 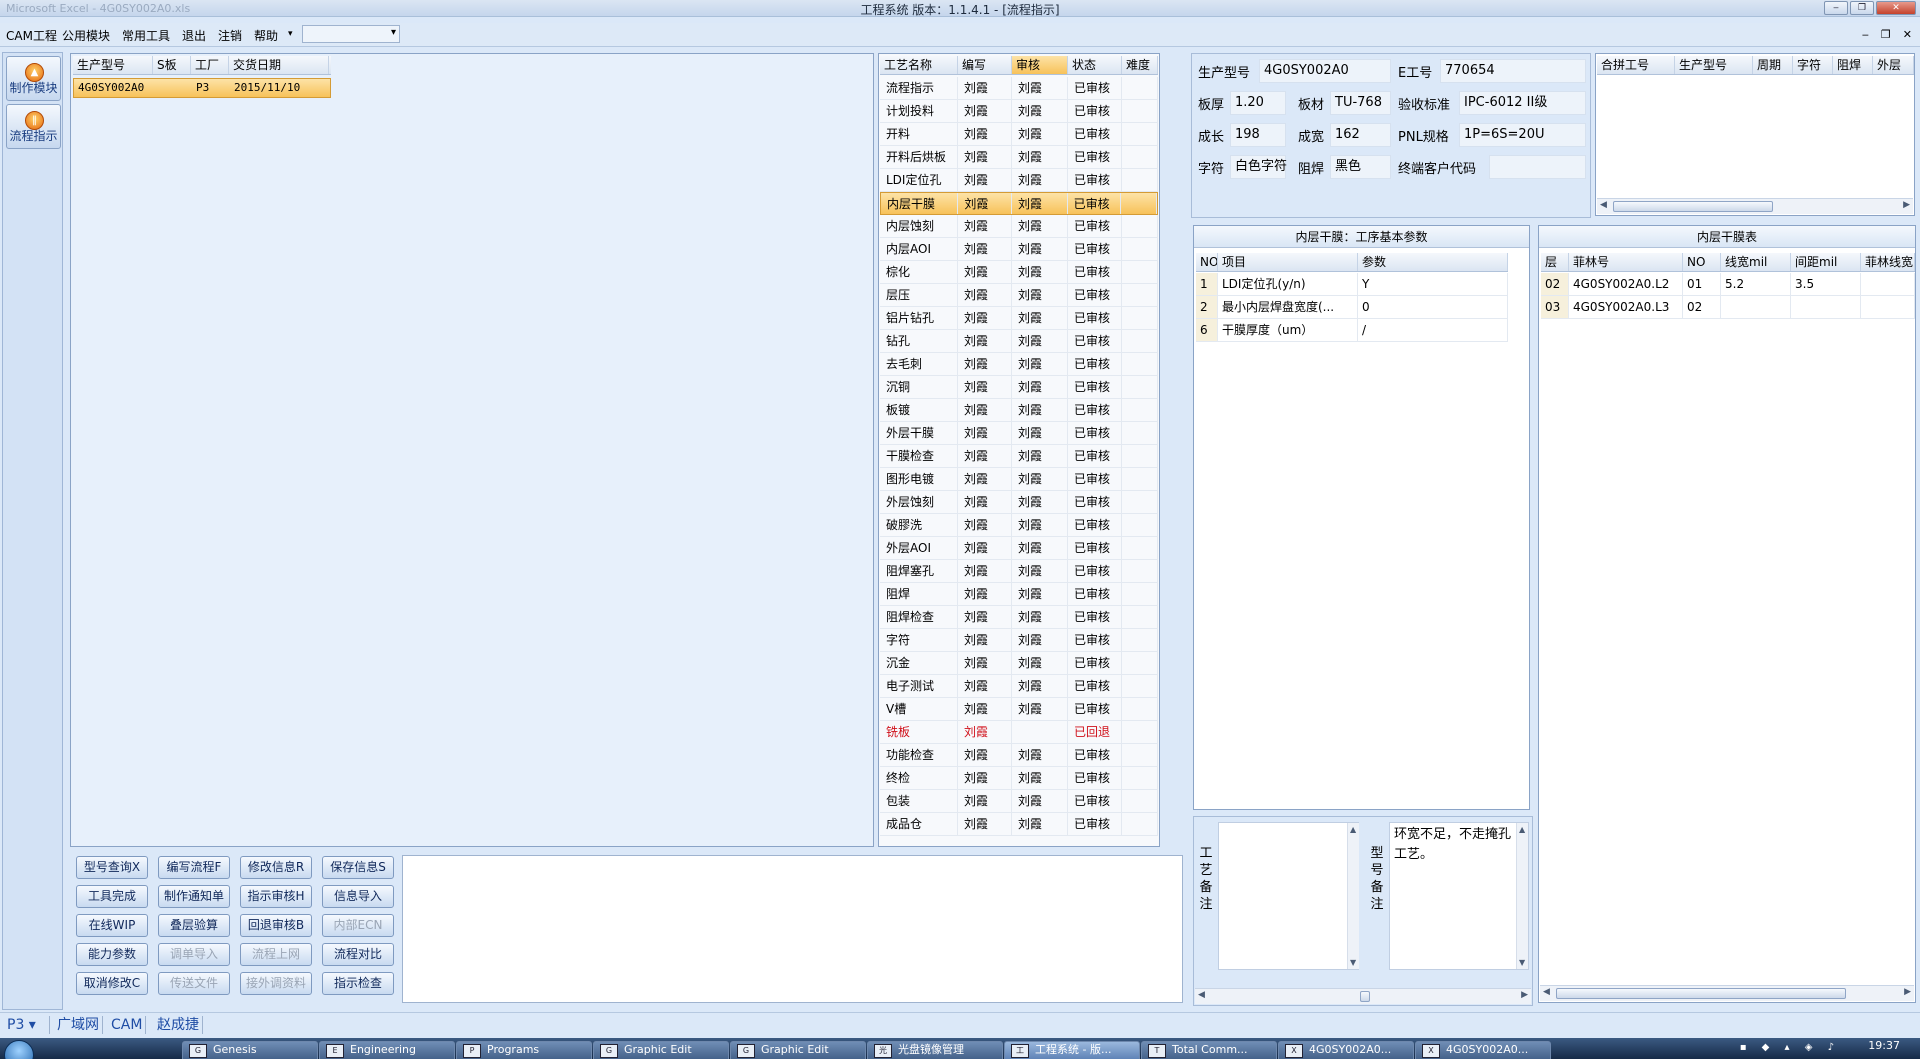 I want to click on nav-process-instruction: ‖ 流程指示, so click(x=33, y=126).